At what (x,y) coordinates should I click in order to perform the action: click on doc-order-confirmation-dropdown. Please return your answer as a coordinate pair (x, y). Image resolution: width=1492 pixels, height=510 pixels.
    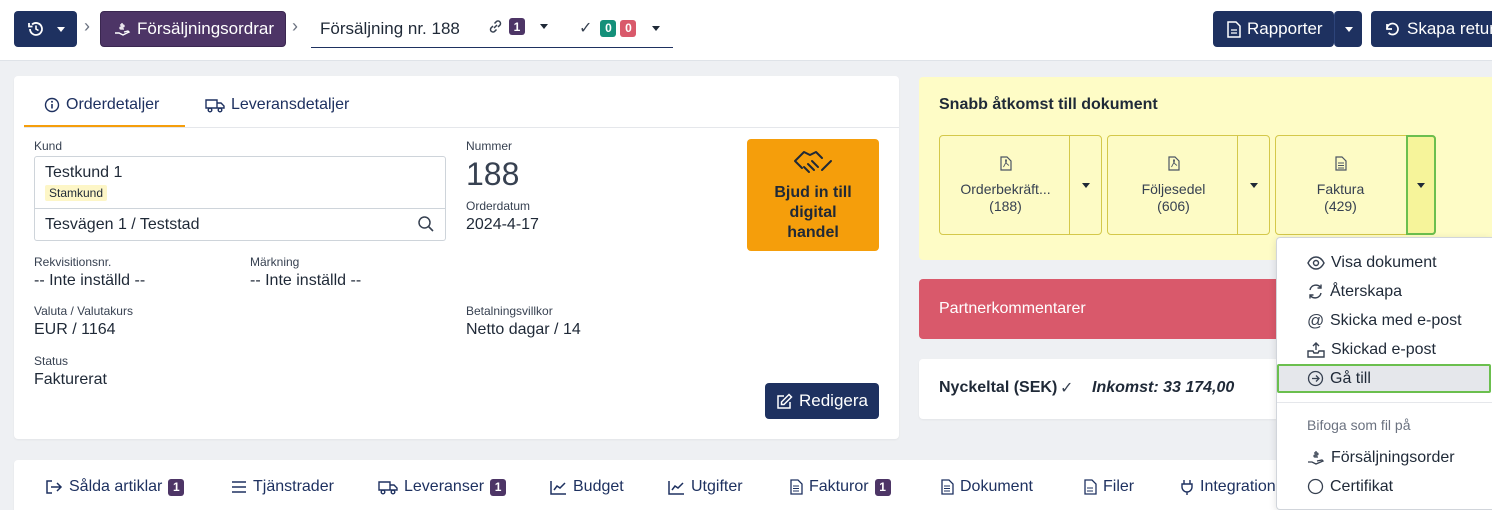
    Looking at the image, I should click on (1085, 185).